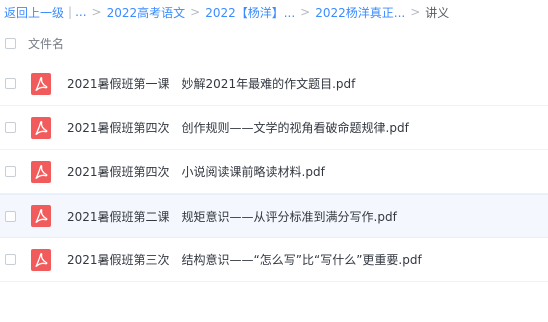 Image resolution: width=548 pixels, height=322 pixels. I want to click on breadcrumb-item-2022-gaokao: 2022高考语文, so click(146, 12).